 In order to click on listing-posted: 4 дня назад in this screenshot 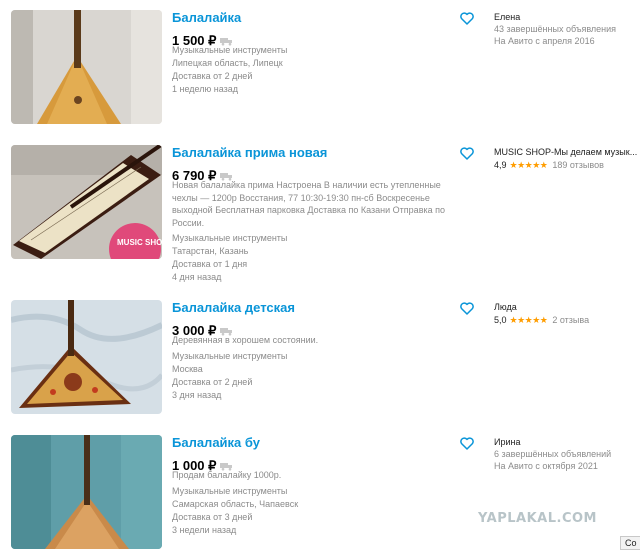, I will do `click(197, 277)`.